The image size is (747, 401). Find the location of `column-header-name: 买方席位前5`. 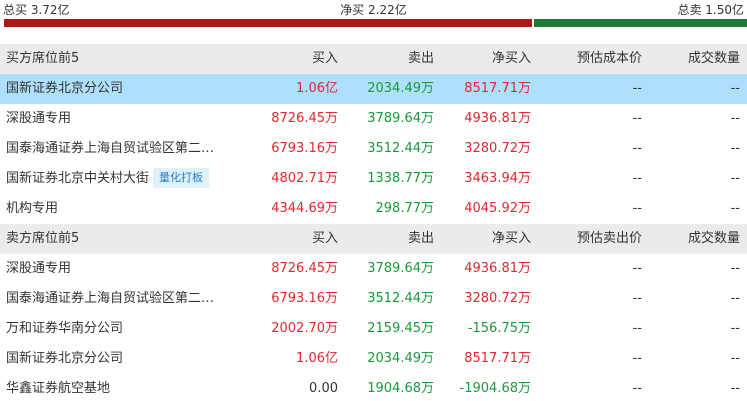

column-header-name: 买方席位前5 is located at coordinates (43, 58).